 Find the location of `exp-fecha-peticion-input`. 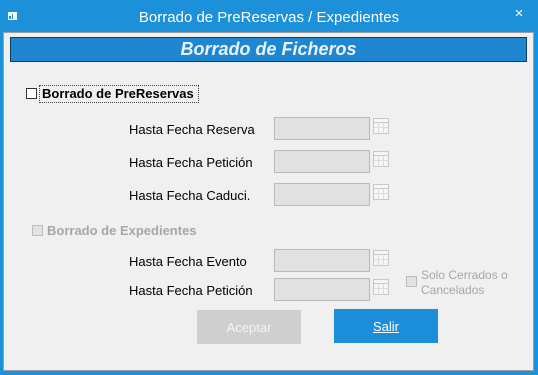

exp-fecha-peticion-input is located at coordinates (322, 289).